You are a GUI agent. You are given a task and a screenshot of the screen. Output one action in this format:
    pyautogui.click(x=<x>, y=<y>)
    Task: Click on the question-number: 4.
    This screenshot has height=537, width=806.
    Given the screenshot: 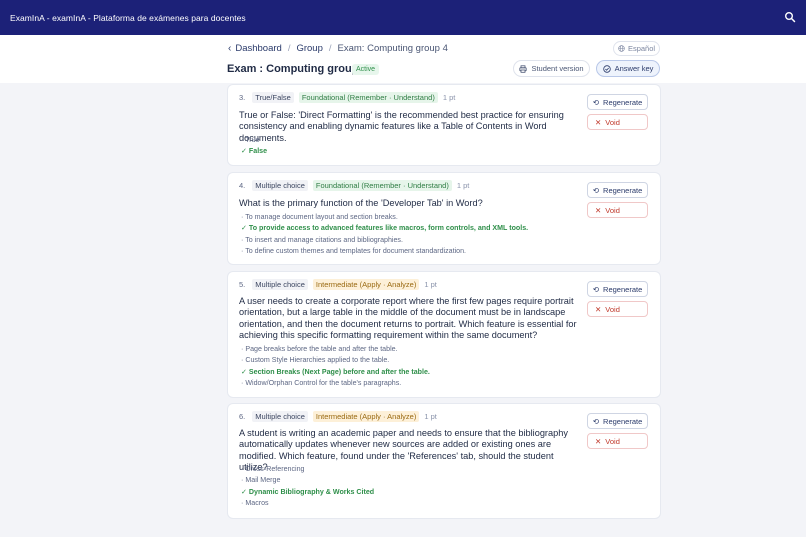 What is the action you would take?
    pyautogui.click(x=242, y=185)
    